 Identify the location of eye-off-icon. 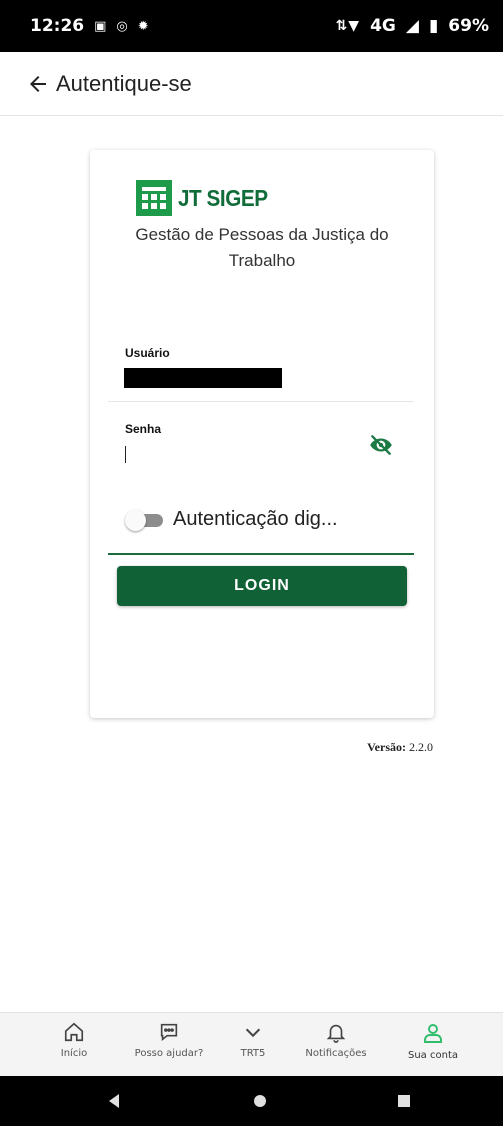
(381, 445).